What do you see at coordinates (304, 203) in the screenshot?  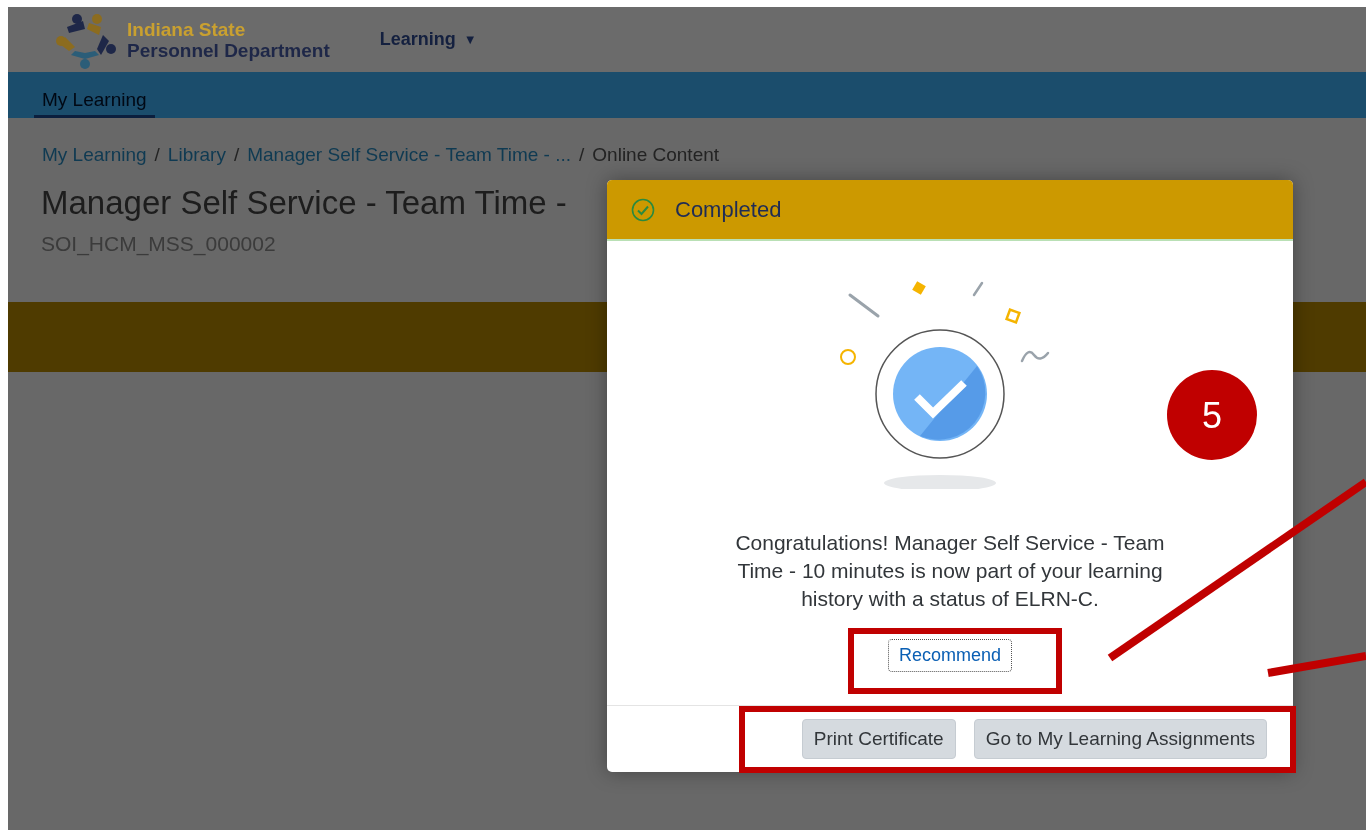 I see `page-title: Manager Self Service - Team Time -` at bounding box center [304, 203].